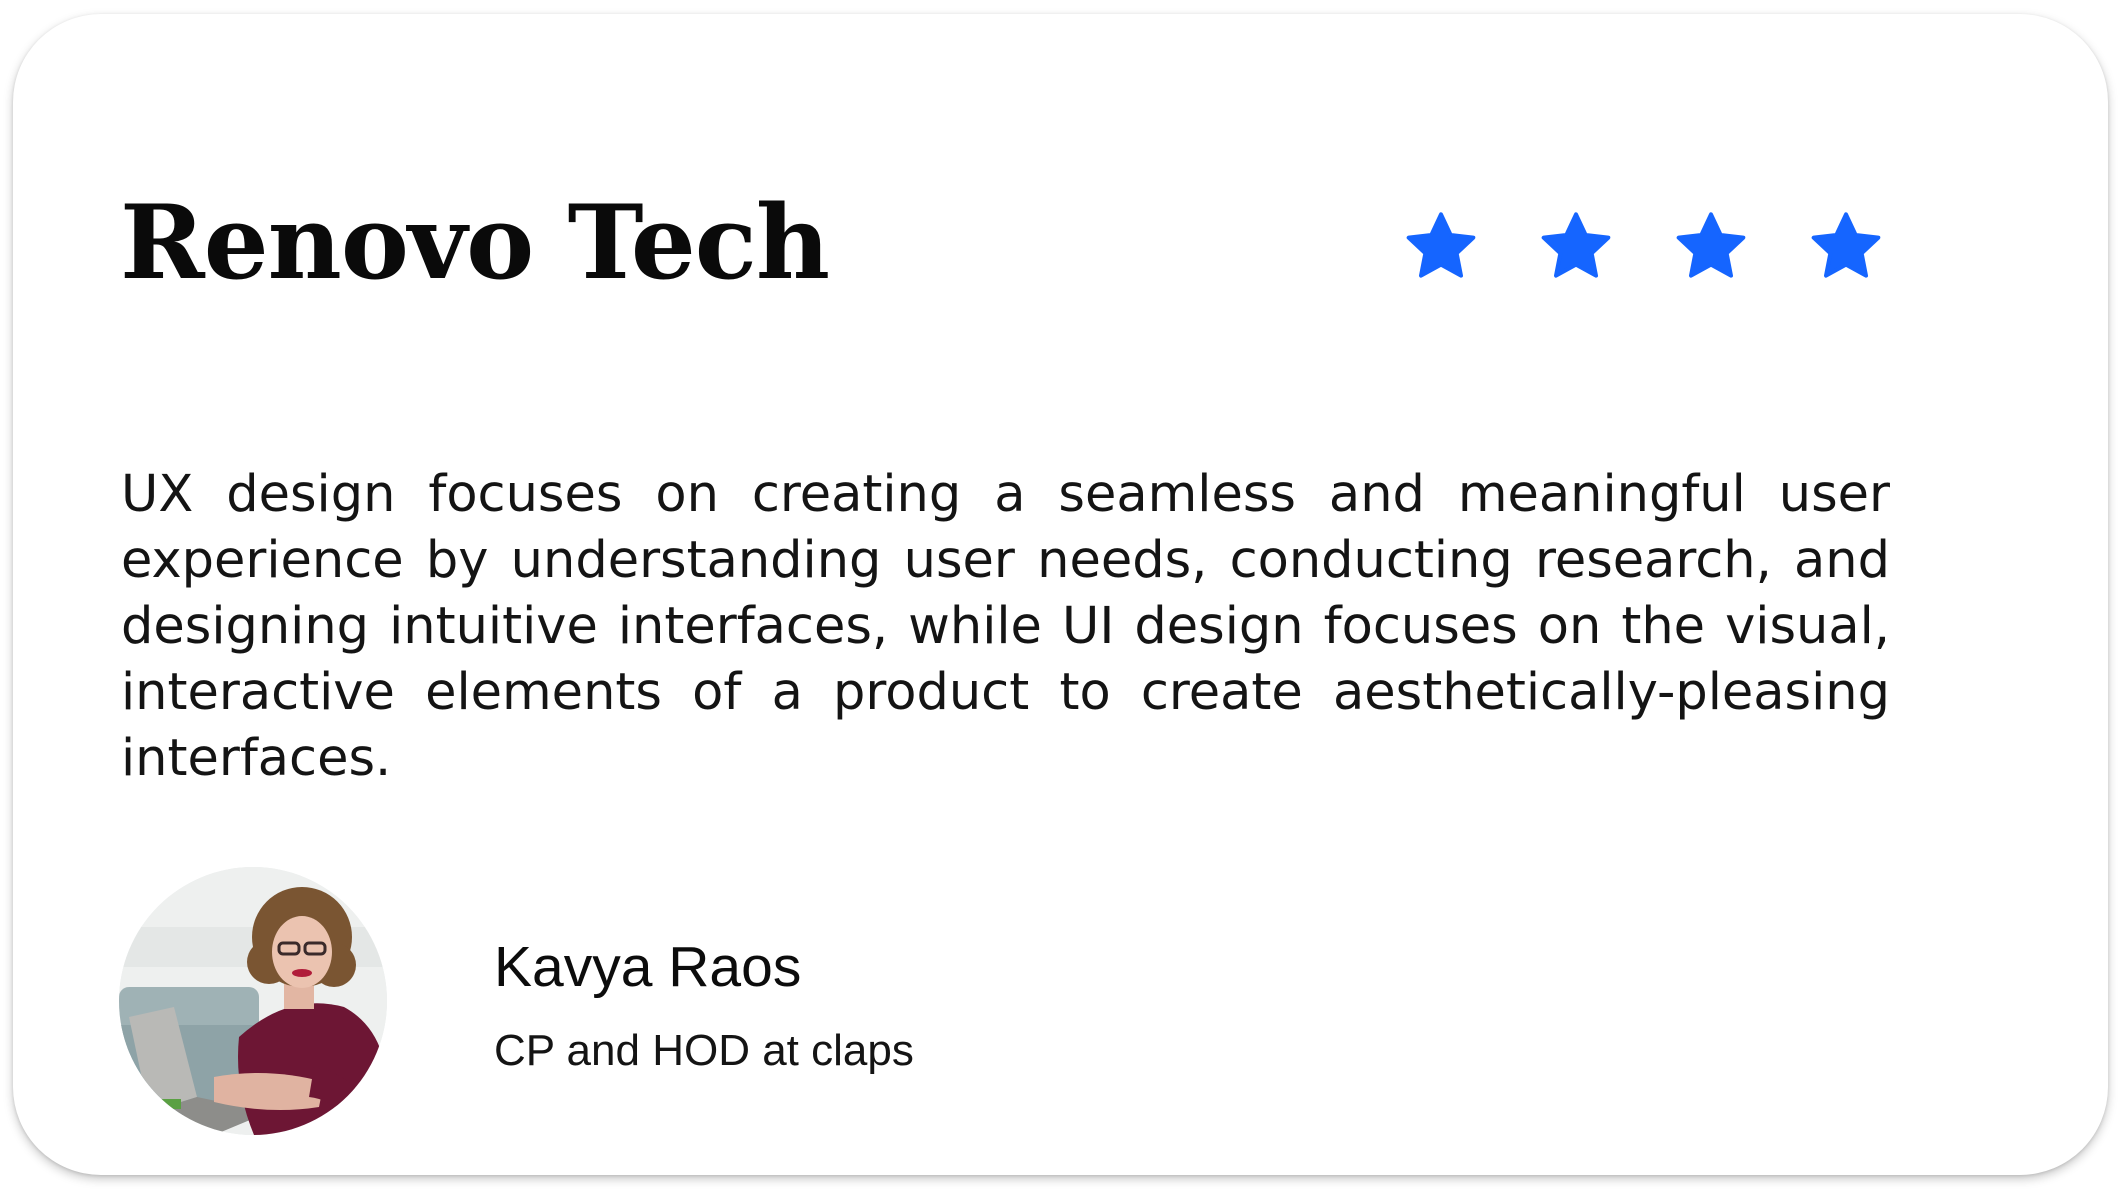  Describe the element at coordinates (1651, 247) in the screenshot. I see `rating-stars` at that location.